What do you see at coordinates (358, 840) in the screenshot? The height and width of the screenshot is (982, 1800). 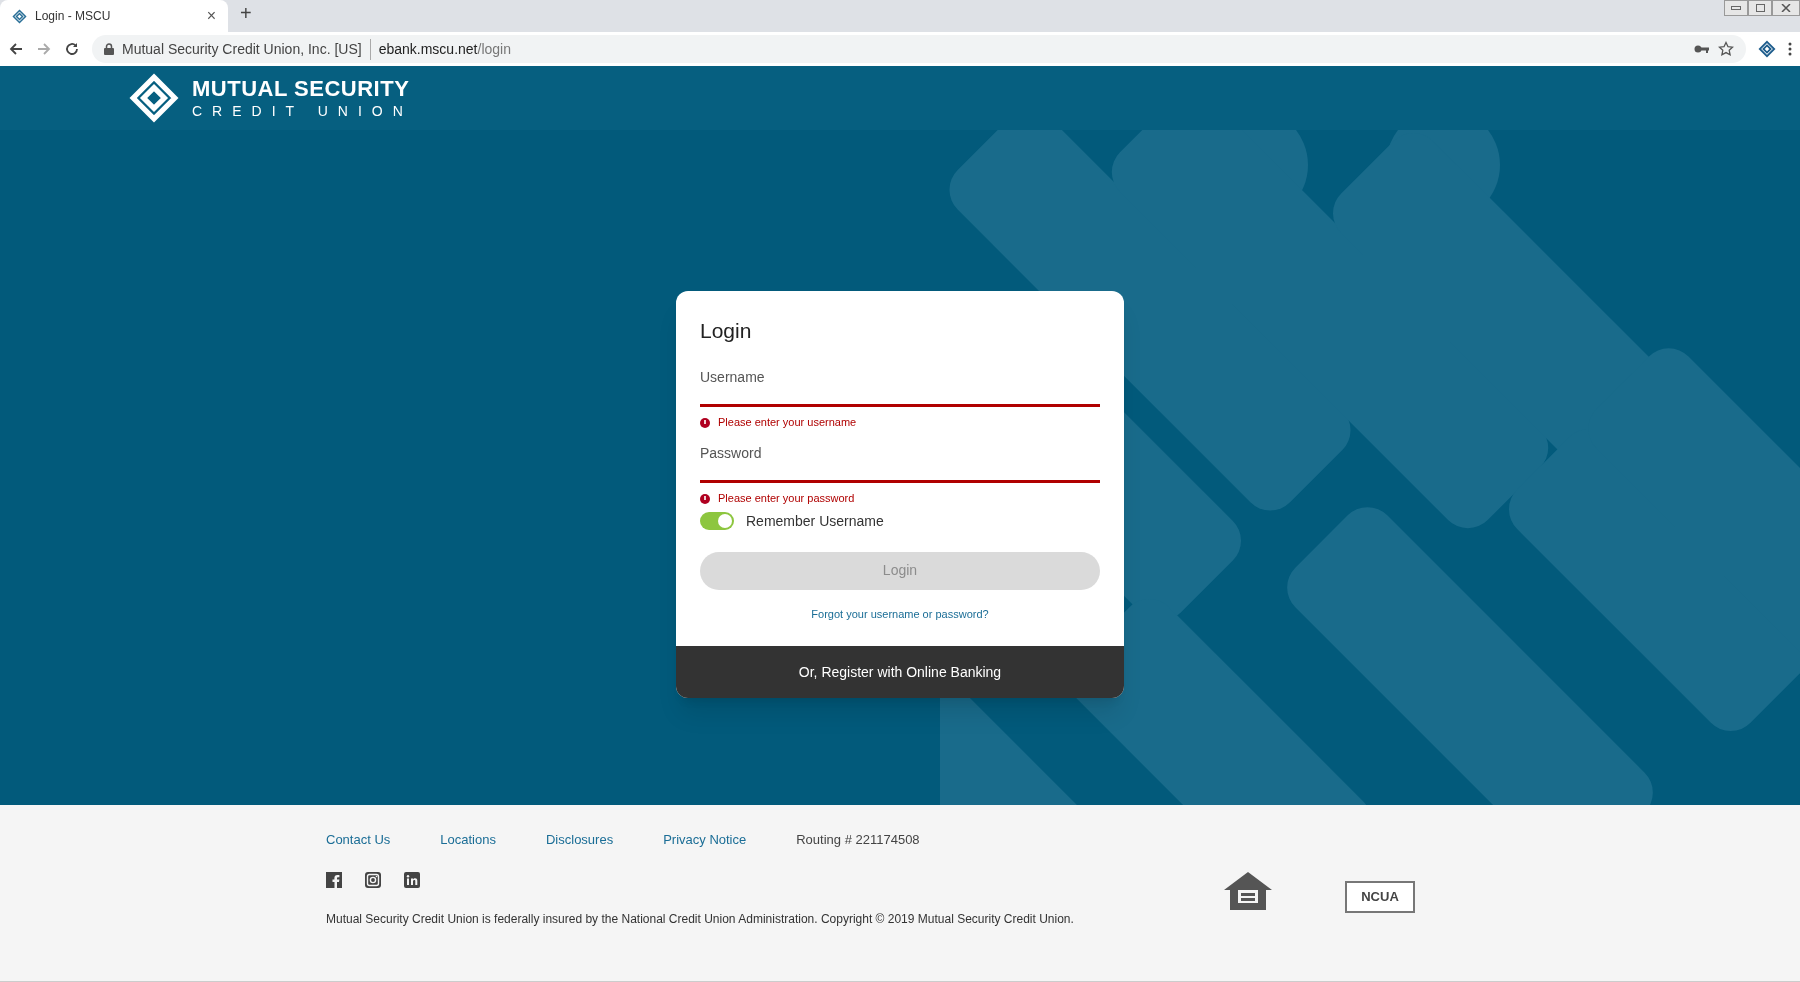 I see `footer-link: Contact Us` at bounding box center [358, 840].